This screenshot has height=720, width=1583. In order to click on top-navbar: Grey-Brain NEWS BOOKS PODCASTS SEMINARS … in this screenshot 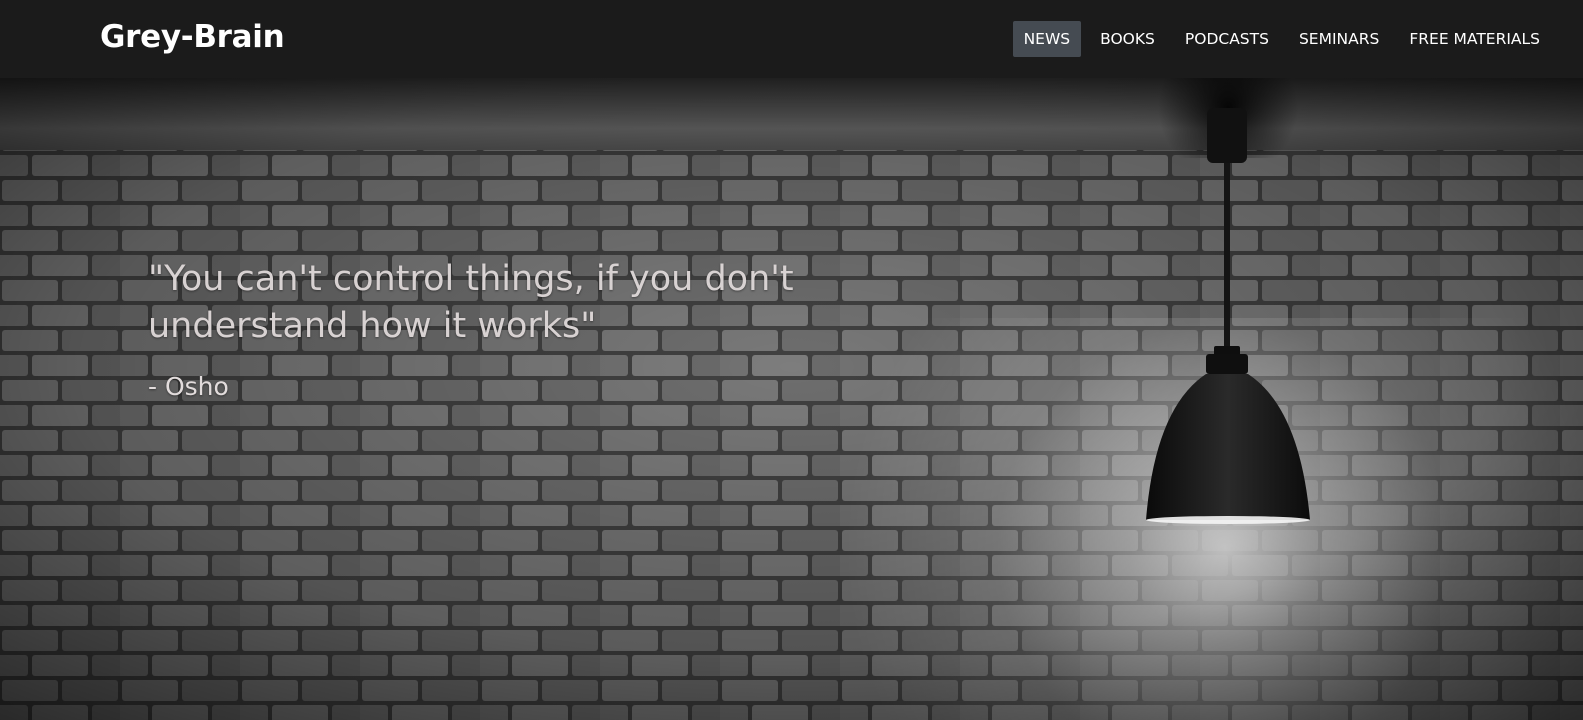, I will do `click(791, 39)`.